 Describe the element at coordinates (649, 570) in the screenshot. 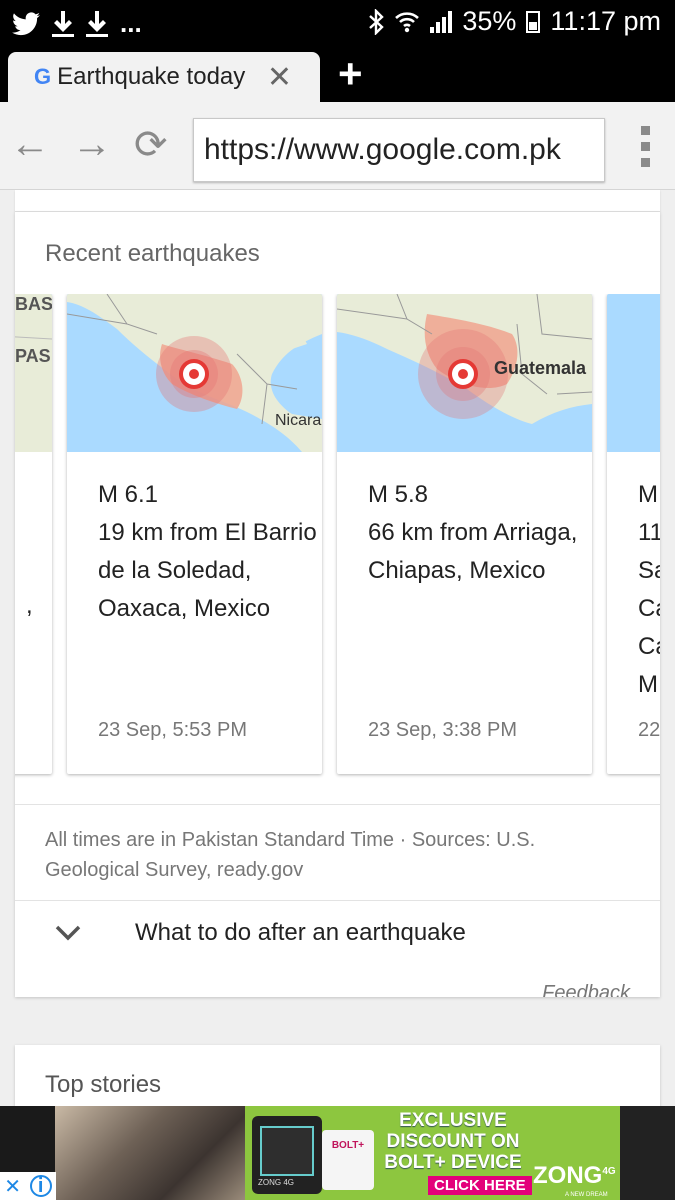

I see `partial-line: Sa` at that location.